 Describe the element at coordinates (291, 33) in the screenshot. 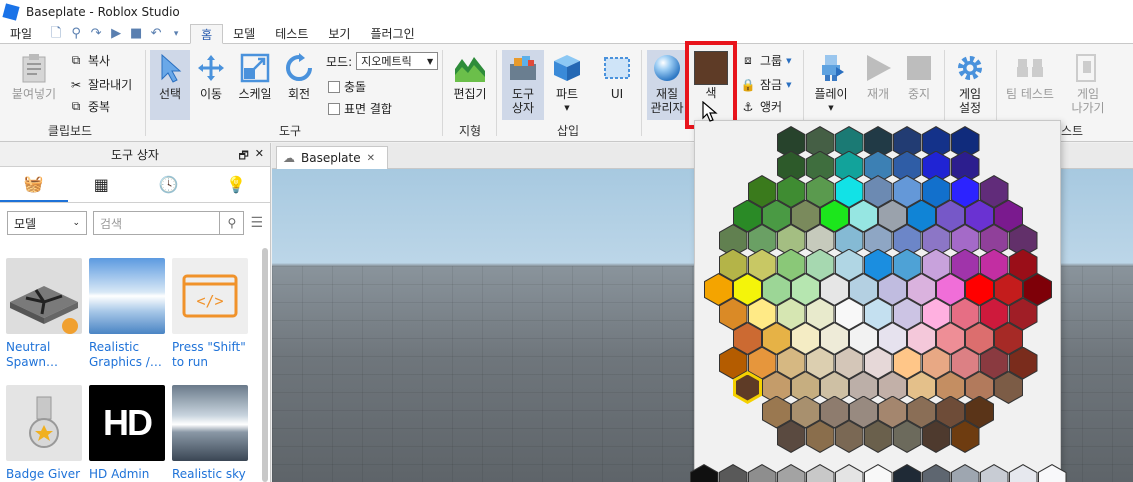

I see `tab-test: 테스트` at that location.